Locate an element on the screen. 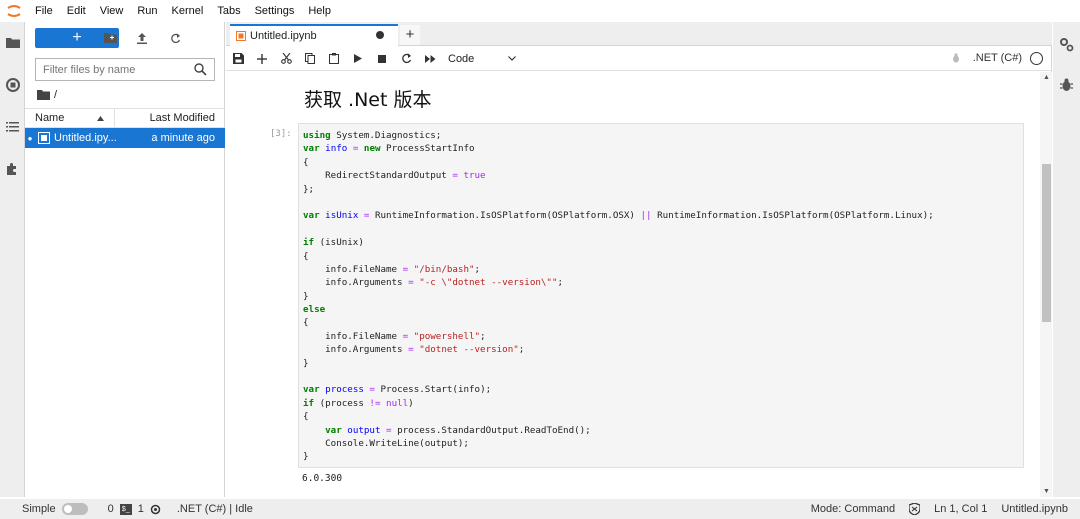 Image resolution: width=1080 pixels, height=519 pixels. chevron-down-icon is located at coordinates (512, 58).